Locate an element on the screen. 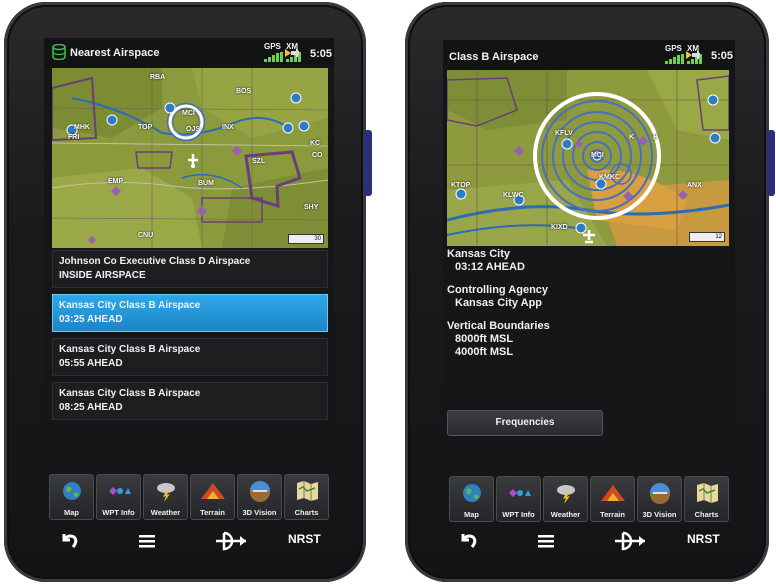 Image resolution: width=776 pixels, height=585 pixels. airspace-name: Kansas City is located at coordinates (478, 254).